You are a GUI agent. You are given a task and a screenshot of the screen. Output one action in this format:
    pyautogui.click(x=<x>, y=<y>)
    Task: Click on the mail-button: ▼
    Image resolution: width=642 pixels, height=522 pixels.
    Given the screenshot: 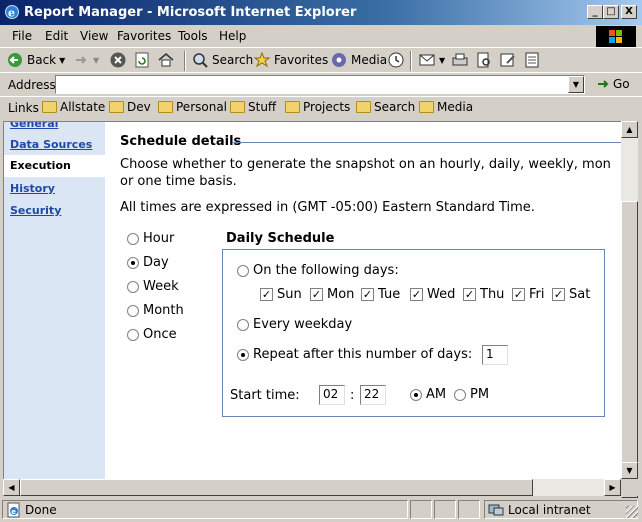 What is the action you would take?
    pyautogui.click(x=431, y=60)
    